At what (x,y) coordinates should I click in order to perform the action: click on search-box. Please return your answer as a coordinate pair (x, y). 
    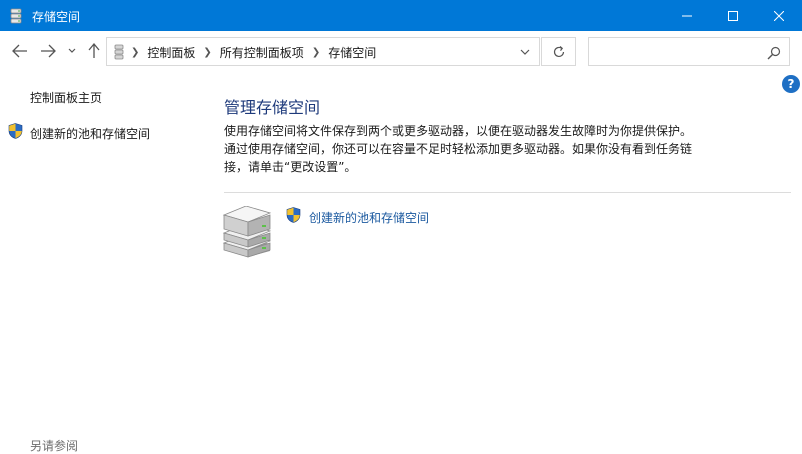
    Looking at the image, I should click on (689, 51).